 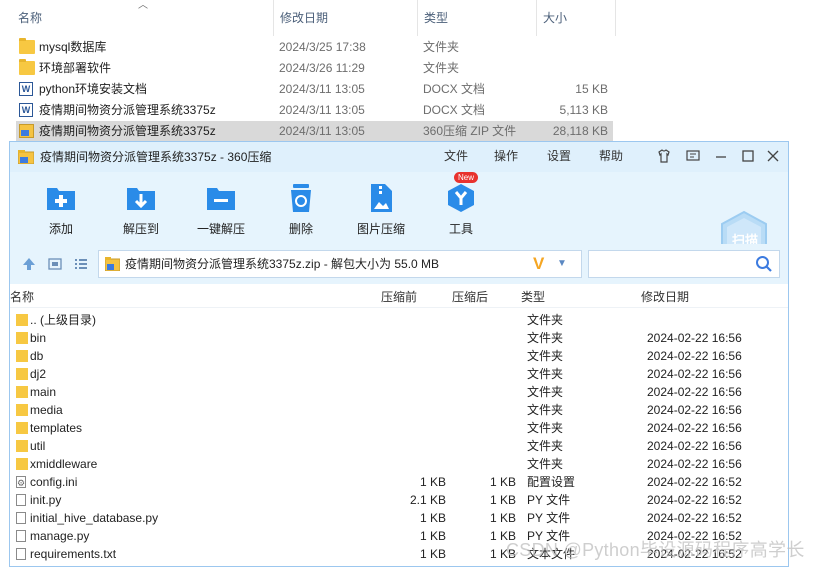 I want to click on verified-check-icon: V, so click(x=538, y=264).